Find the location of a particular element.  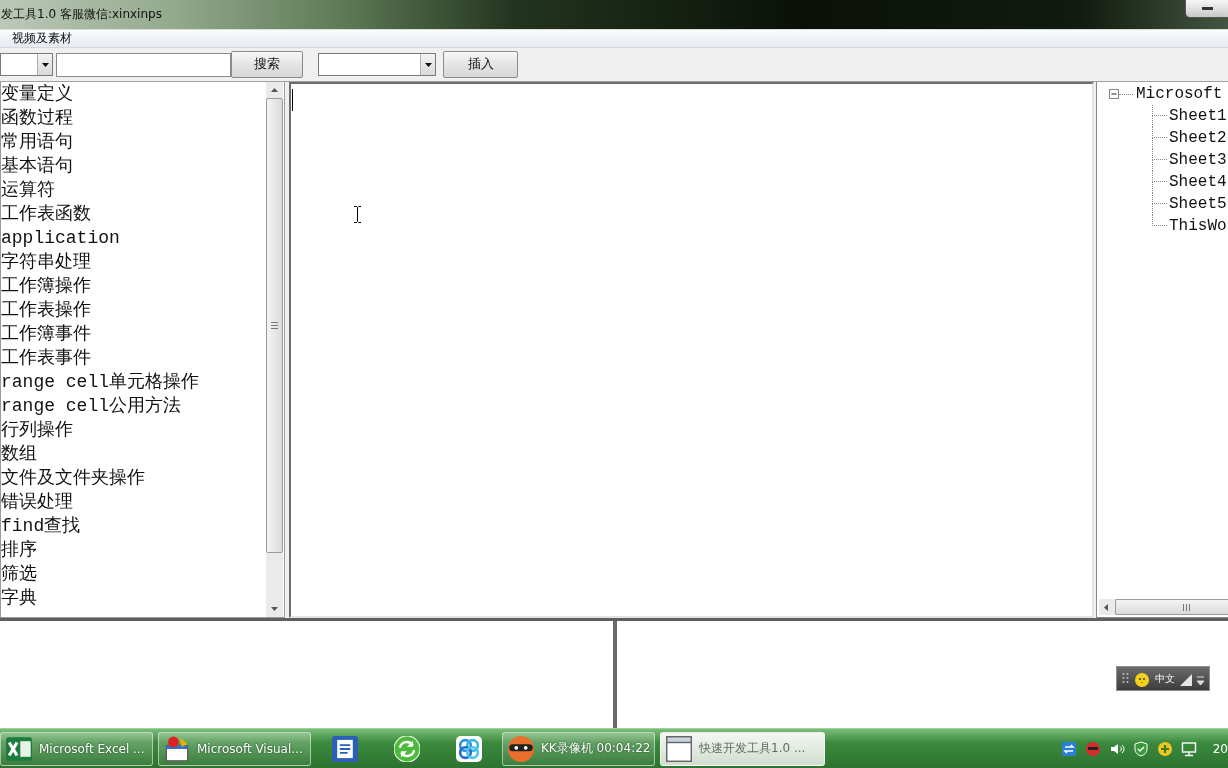

list-item: 工作表操作 is located at coordinates (47, 310).